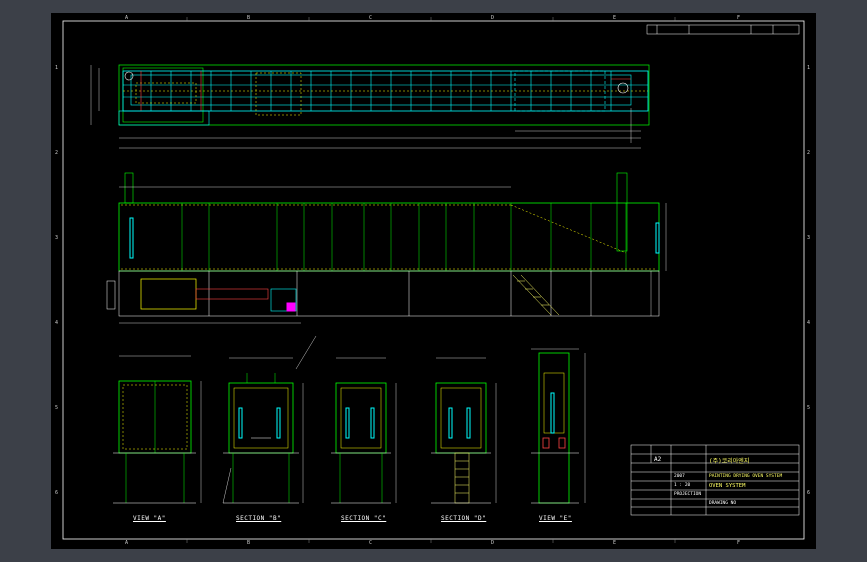  What do you see at coordinates (746, 476) in the screenshot?
I see `project-name: PAINTING DRYING OVEN SYSTEM` at bounding box center [746, 476].